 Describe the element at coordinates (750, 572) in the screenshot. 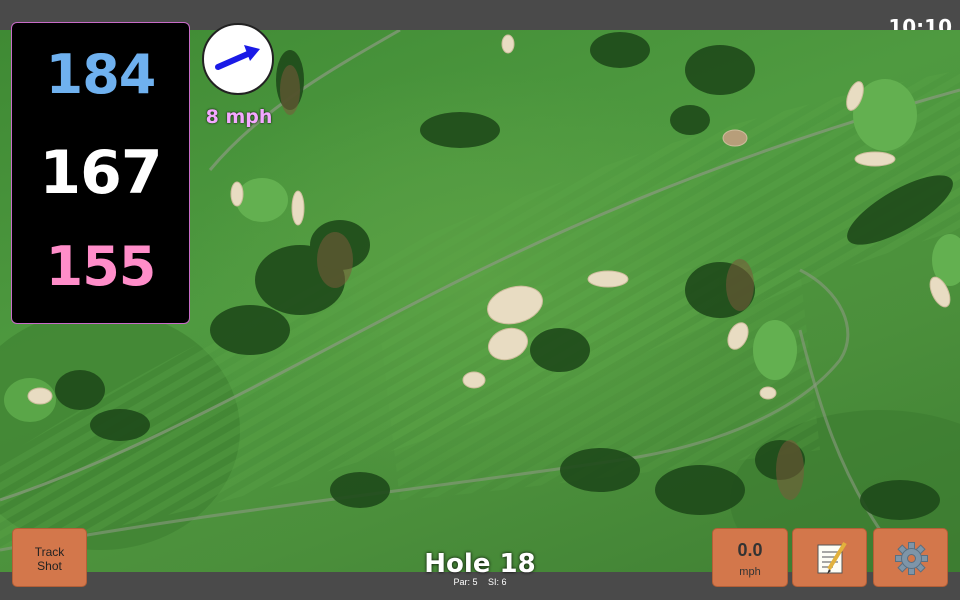

I see `speed-unit: mph` at that location.